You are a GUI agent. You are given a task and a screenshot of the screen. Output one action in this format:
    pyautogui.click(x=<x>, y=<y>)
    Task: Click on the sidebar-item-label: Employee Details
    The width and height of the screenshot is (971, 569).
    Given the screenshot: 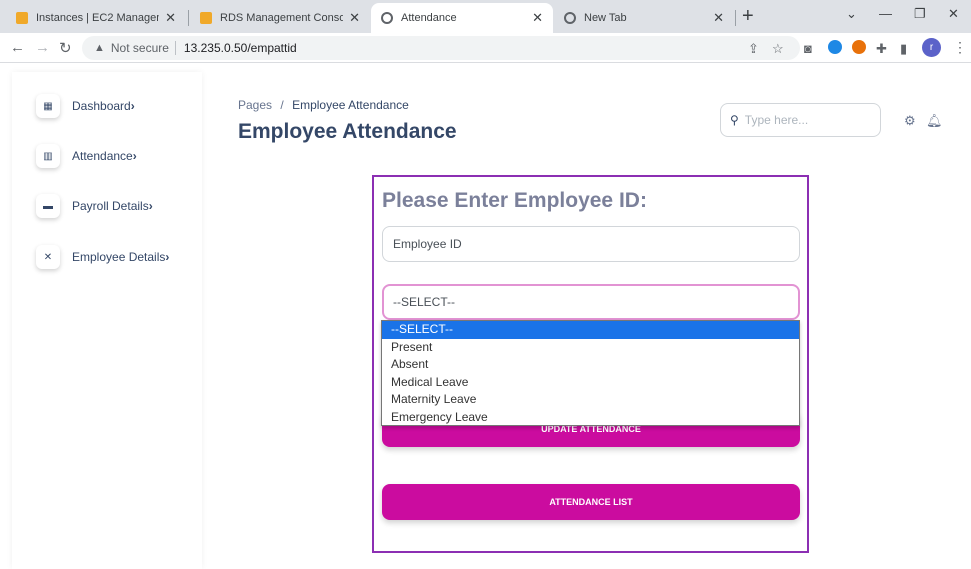 What is the action you would take?
    pyautogui.click(x=119, y=257)
    